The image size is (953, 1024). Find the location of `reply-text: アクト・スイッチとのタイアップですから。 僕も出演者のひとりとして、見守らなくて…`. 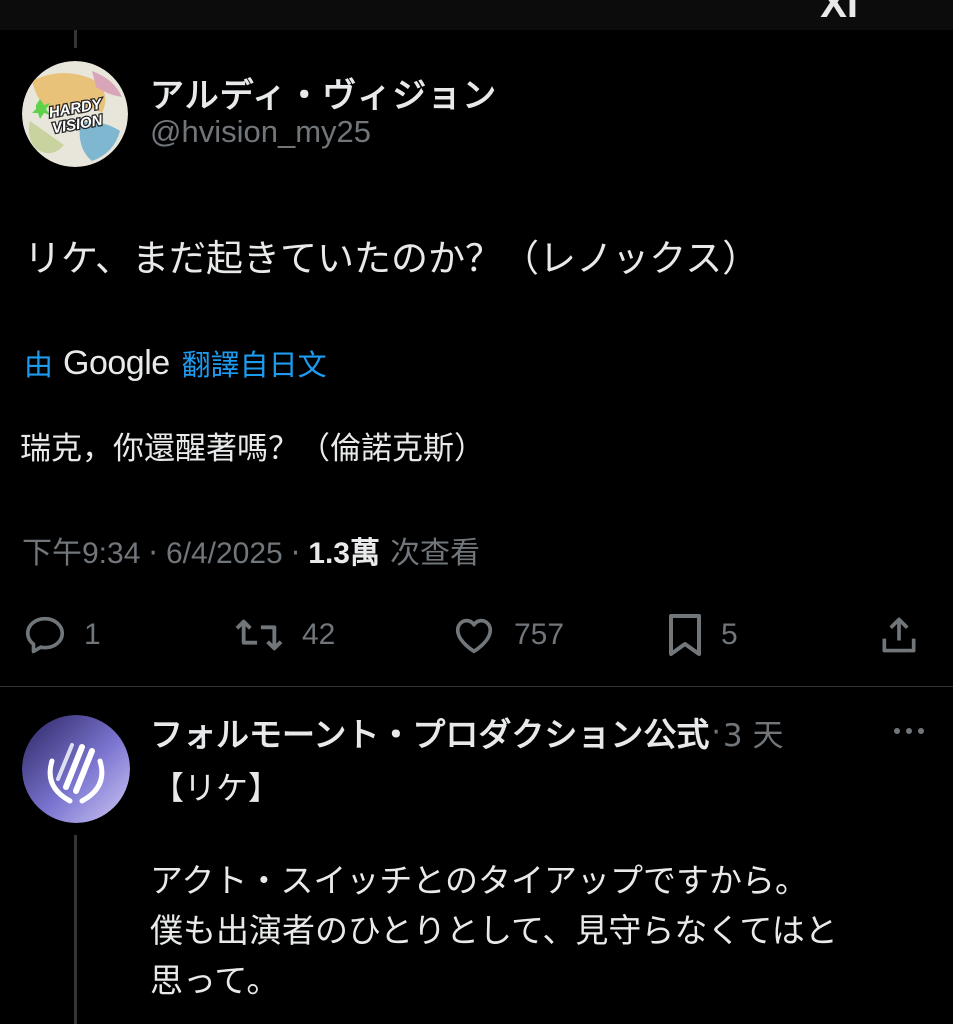

reply-text: アクト・スイッチとのタイアップですから。 僕も出演者のひとりとして、見守らなくて… is located at coordinates (494, 931).